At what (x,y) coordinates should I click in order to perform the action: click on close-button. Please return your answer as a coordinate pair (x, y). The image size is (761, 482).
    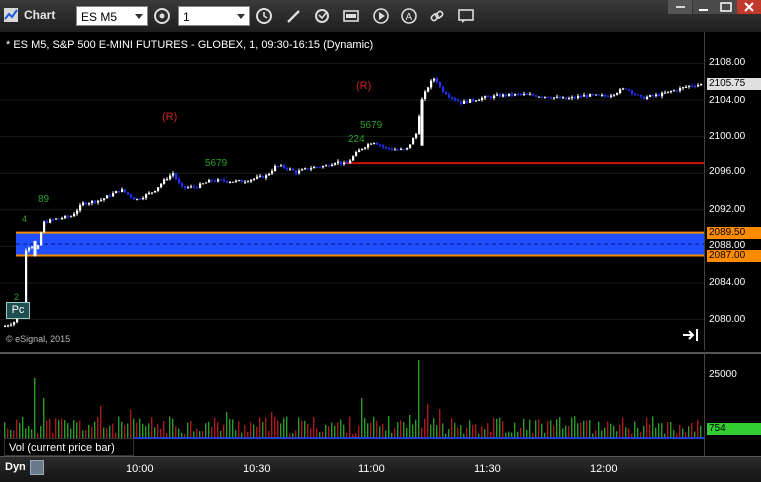
    Looking at the image, I should click on (749, 7).